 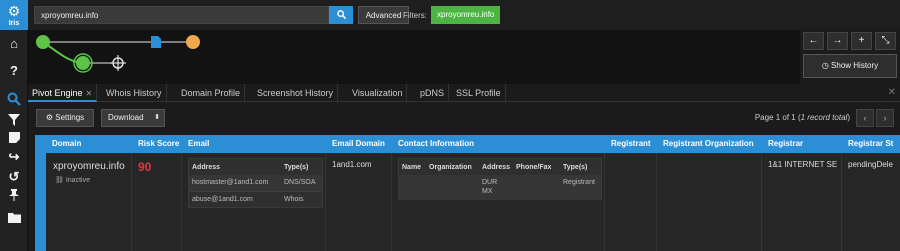 I want to click on contact-address-line: DUR, so click(x=490, y=182).